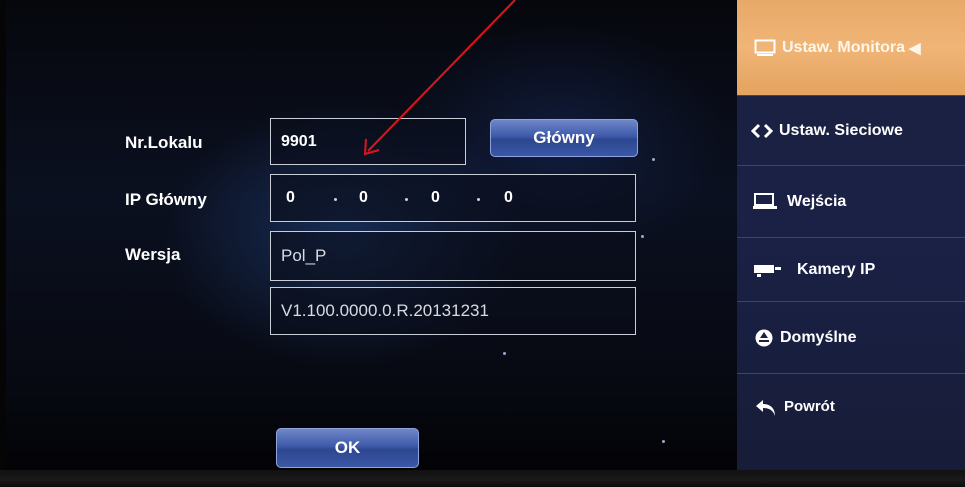 This screenshot has width=965, height=487. What do you see at coordinates (764, 338) in the screenshot?
I see `recycle-icon` at bounding box center [764, 338].